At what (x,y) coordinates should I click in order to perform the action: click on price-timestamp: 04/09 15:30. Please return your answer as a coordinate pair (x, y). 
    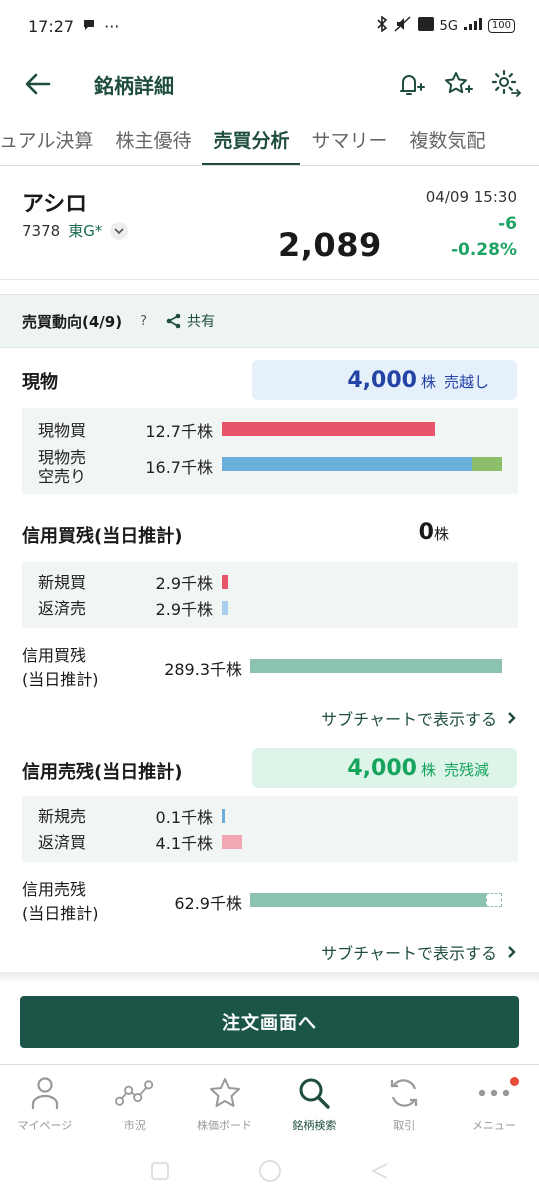
    Looking at the image, I should click on (471, 197).